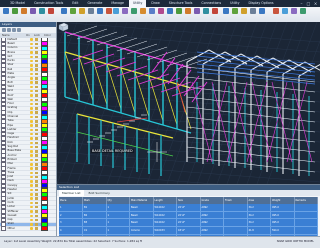  What do you see at coordinates (118, 200) in the screenshot?
I see `column-header: Qty` at bounding box center [118, 200].